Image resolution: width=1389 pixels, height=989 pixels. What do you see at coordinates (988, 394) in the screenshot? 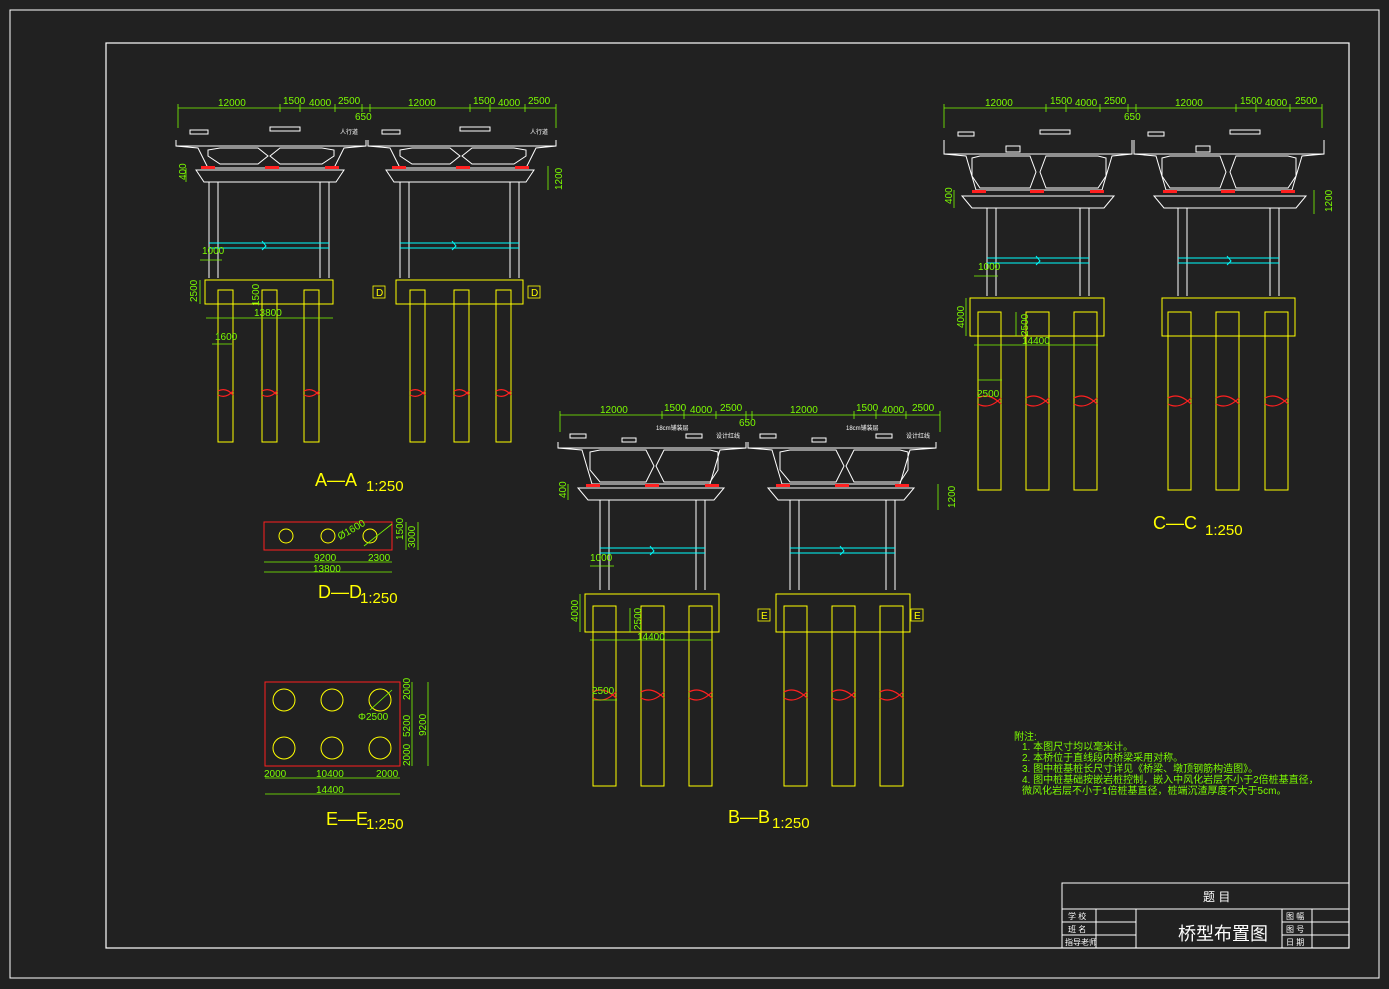
I see `cc-dim-2500b: 2500` at bounding box center [988, 394].